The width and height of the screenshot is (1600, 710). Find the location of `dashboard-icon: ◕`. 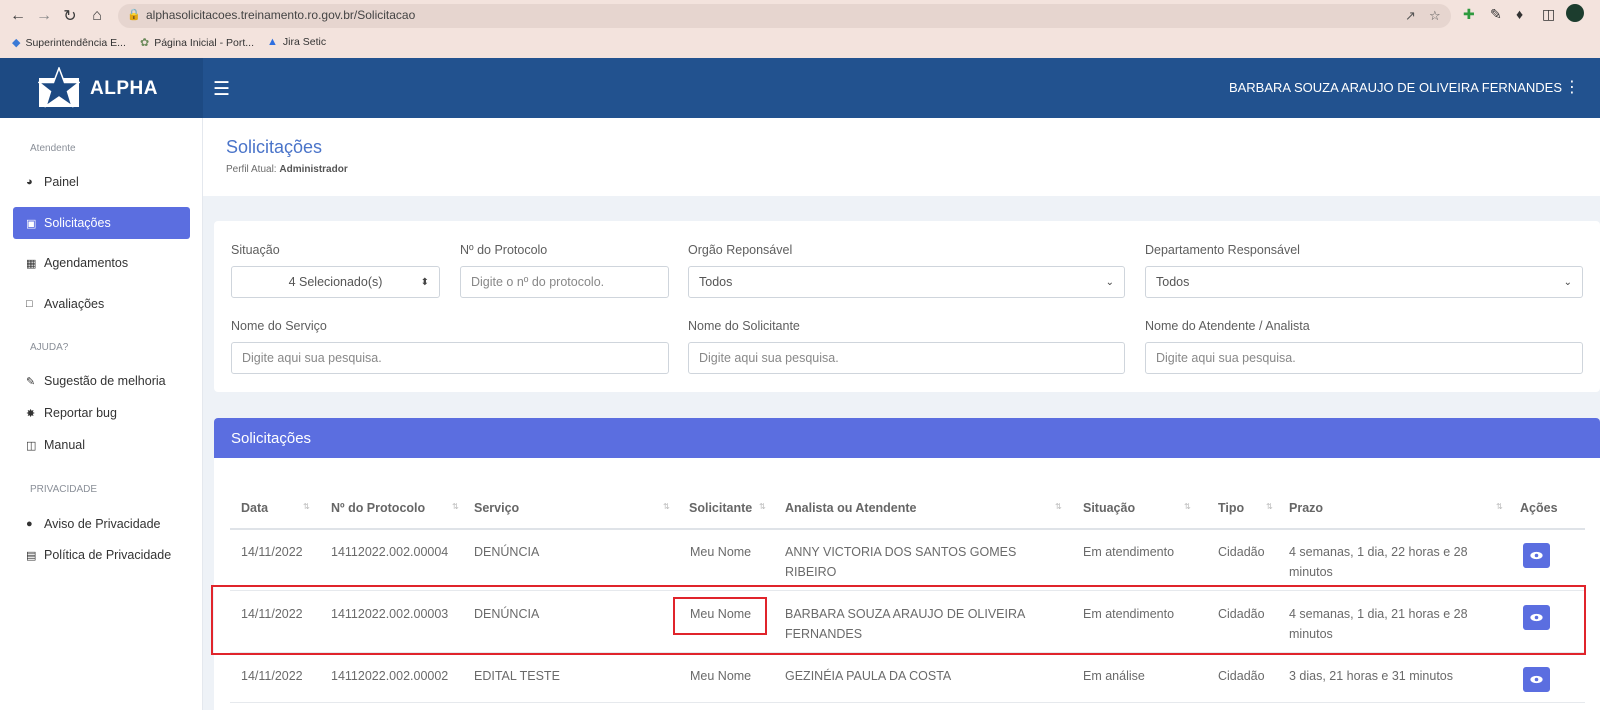

dashboard-icon: ◕ is located at coordinates (29, 182).